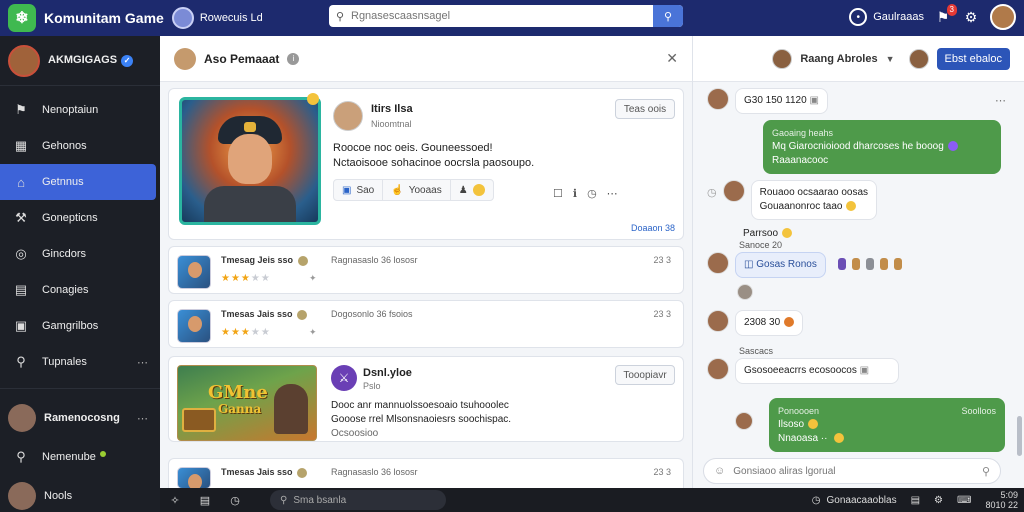 The height and width of the screenshot is (512, 1024). Describe the element at coordinates (80, 493) in the screenshot. I see `sidebar-user-2: Nools` at that location.